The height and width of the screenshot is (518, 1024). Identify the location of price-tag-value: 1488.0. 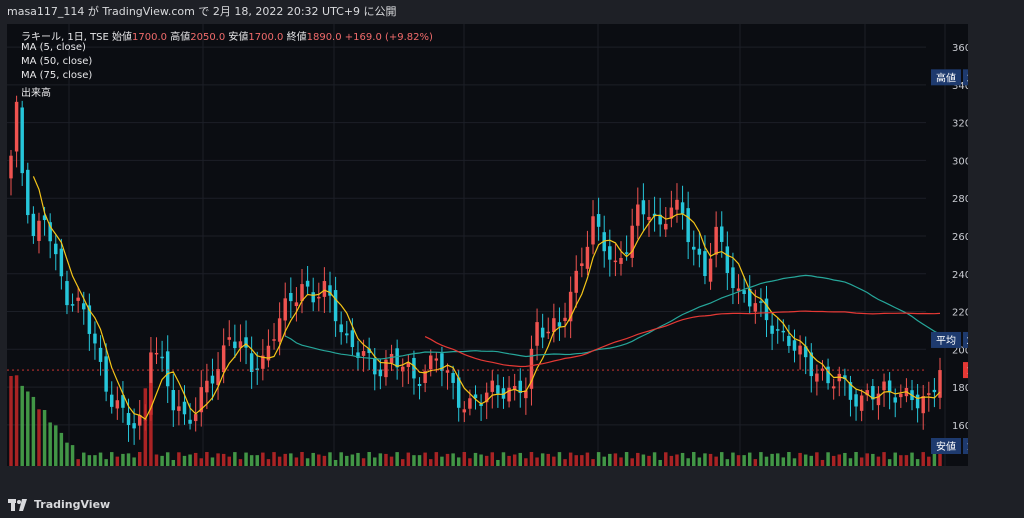
(968, 447).